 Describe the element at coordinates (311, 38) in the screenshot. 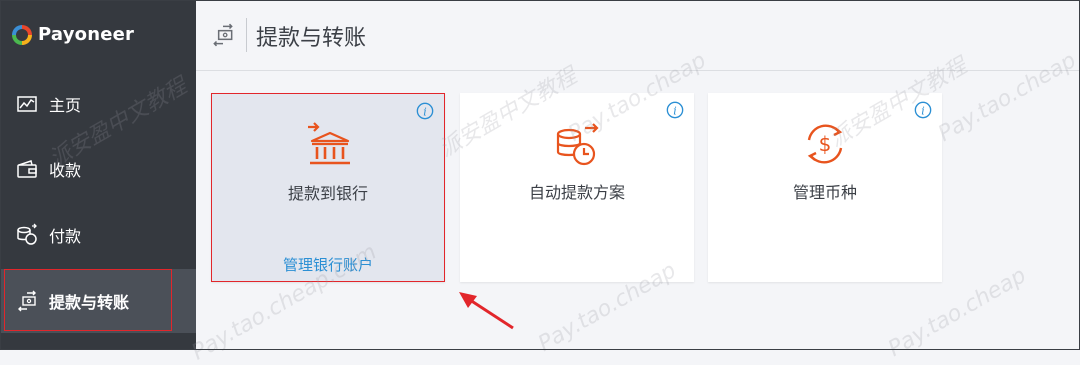

I see `page-title: 提款与转账` at that location.